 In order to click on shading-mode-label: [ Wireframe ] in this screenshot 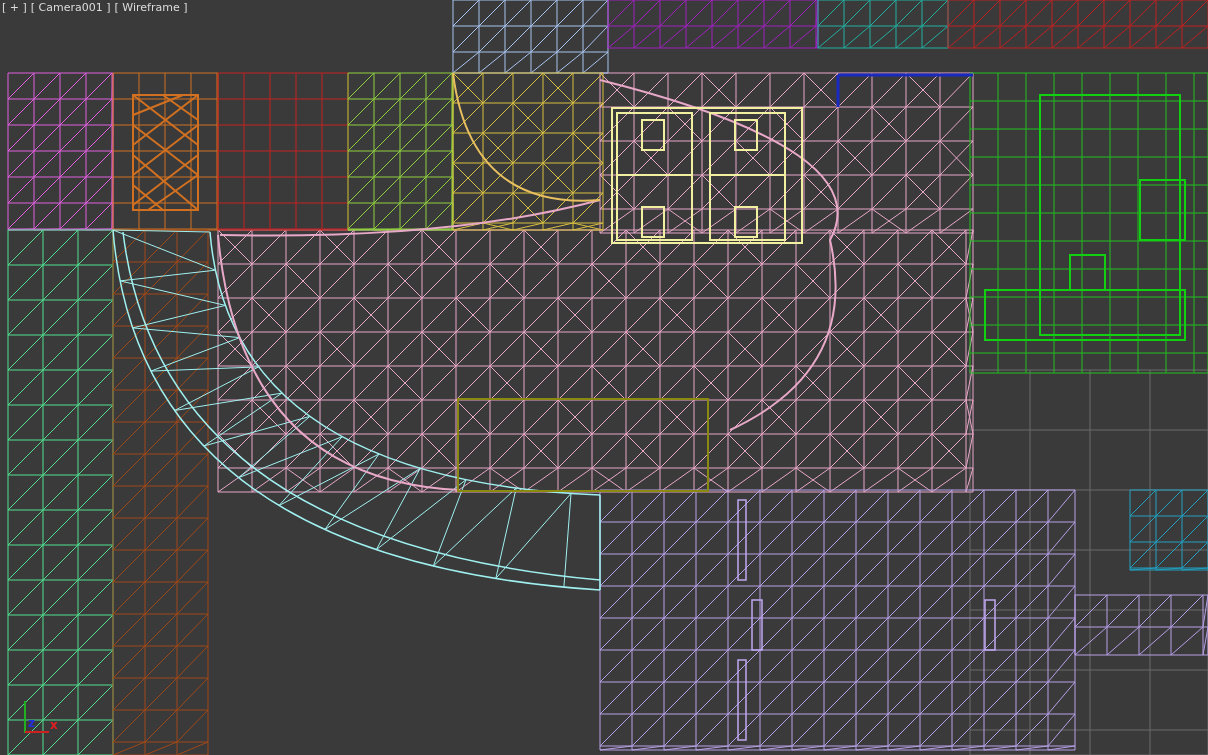, I will do `click(151, 7)`.